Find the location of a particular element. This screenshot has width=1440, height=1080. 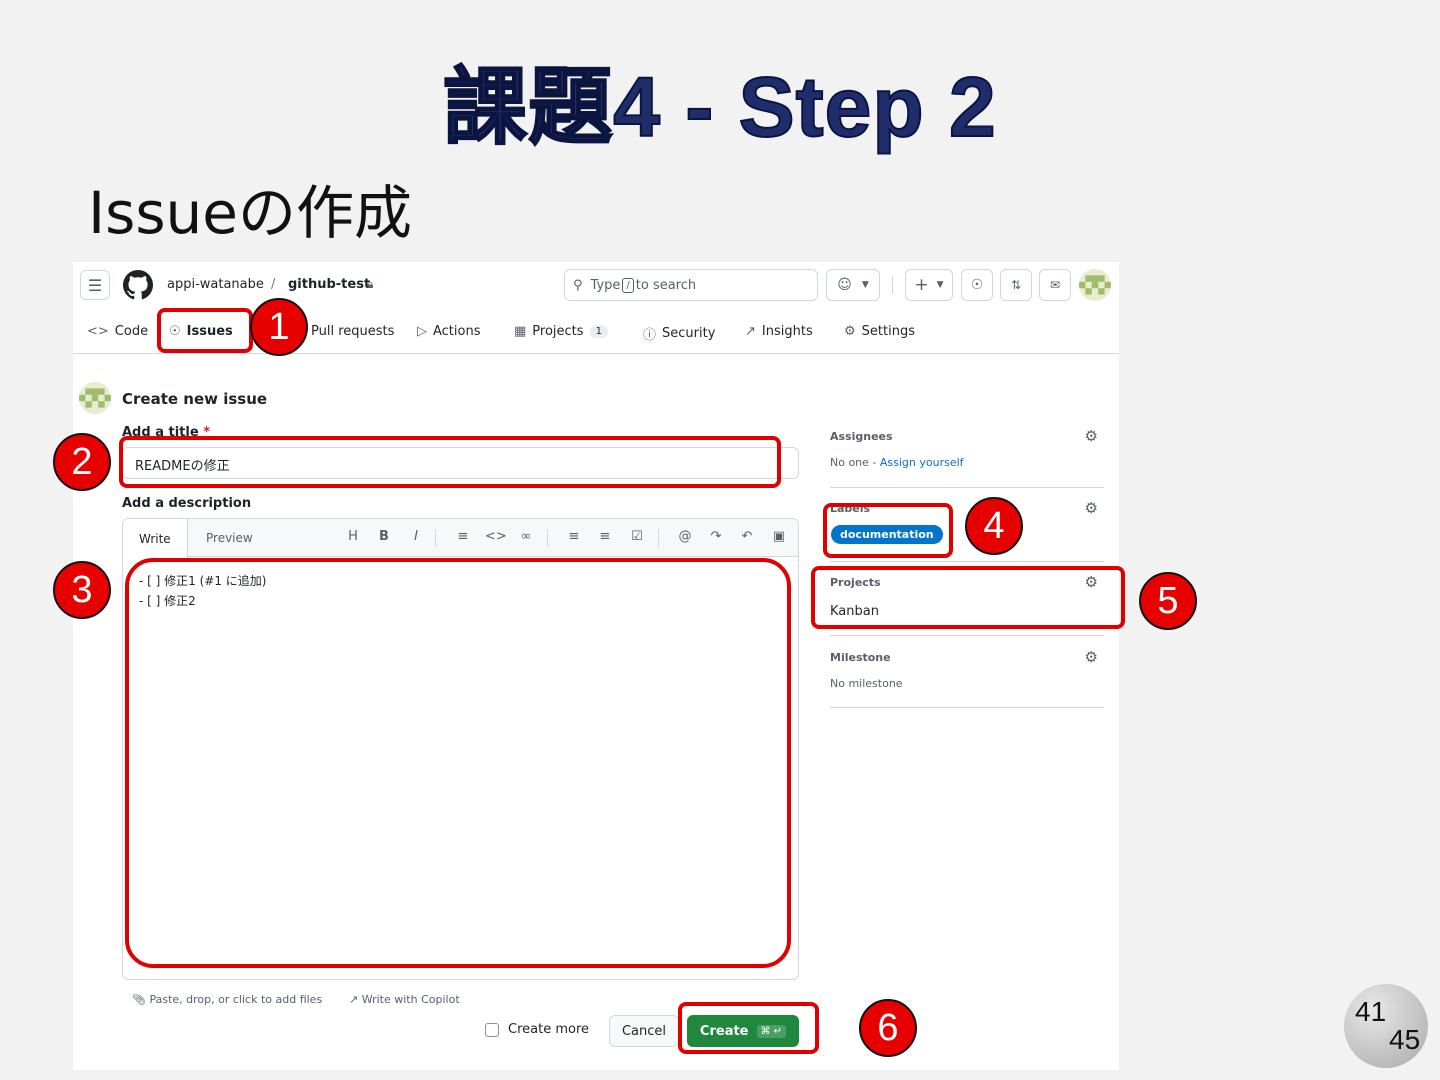

copilot-link-text: Write with Copilot is located at coordinates (410, 999).